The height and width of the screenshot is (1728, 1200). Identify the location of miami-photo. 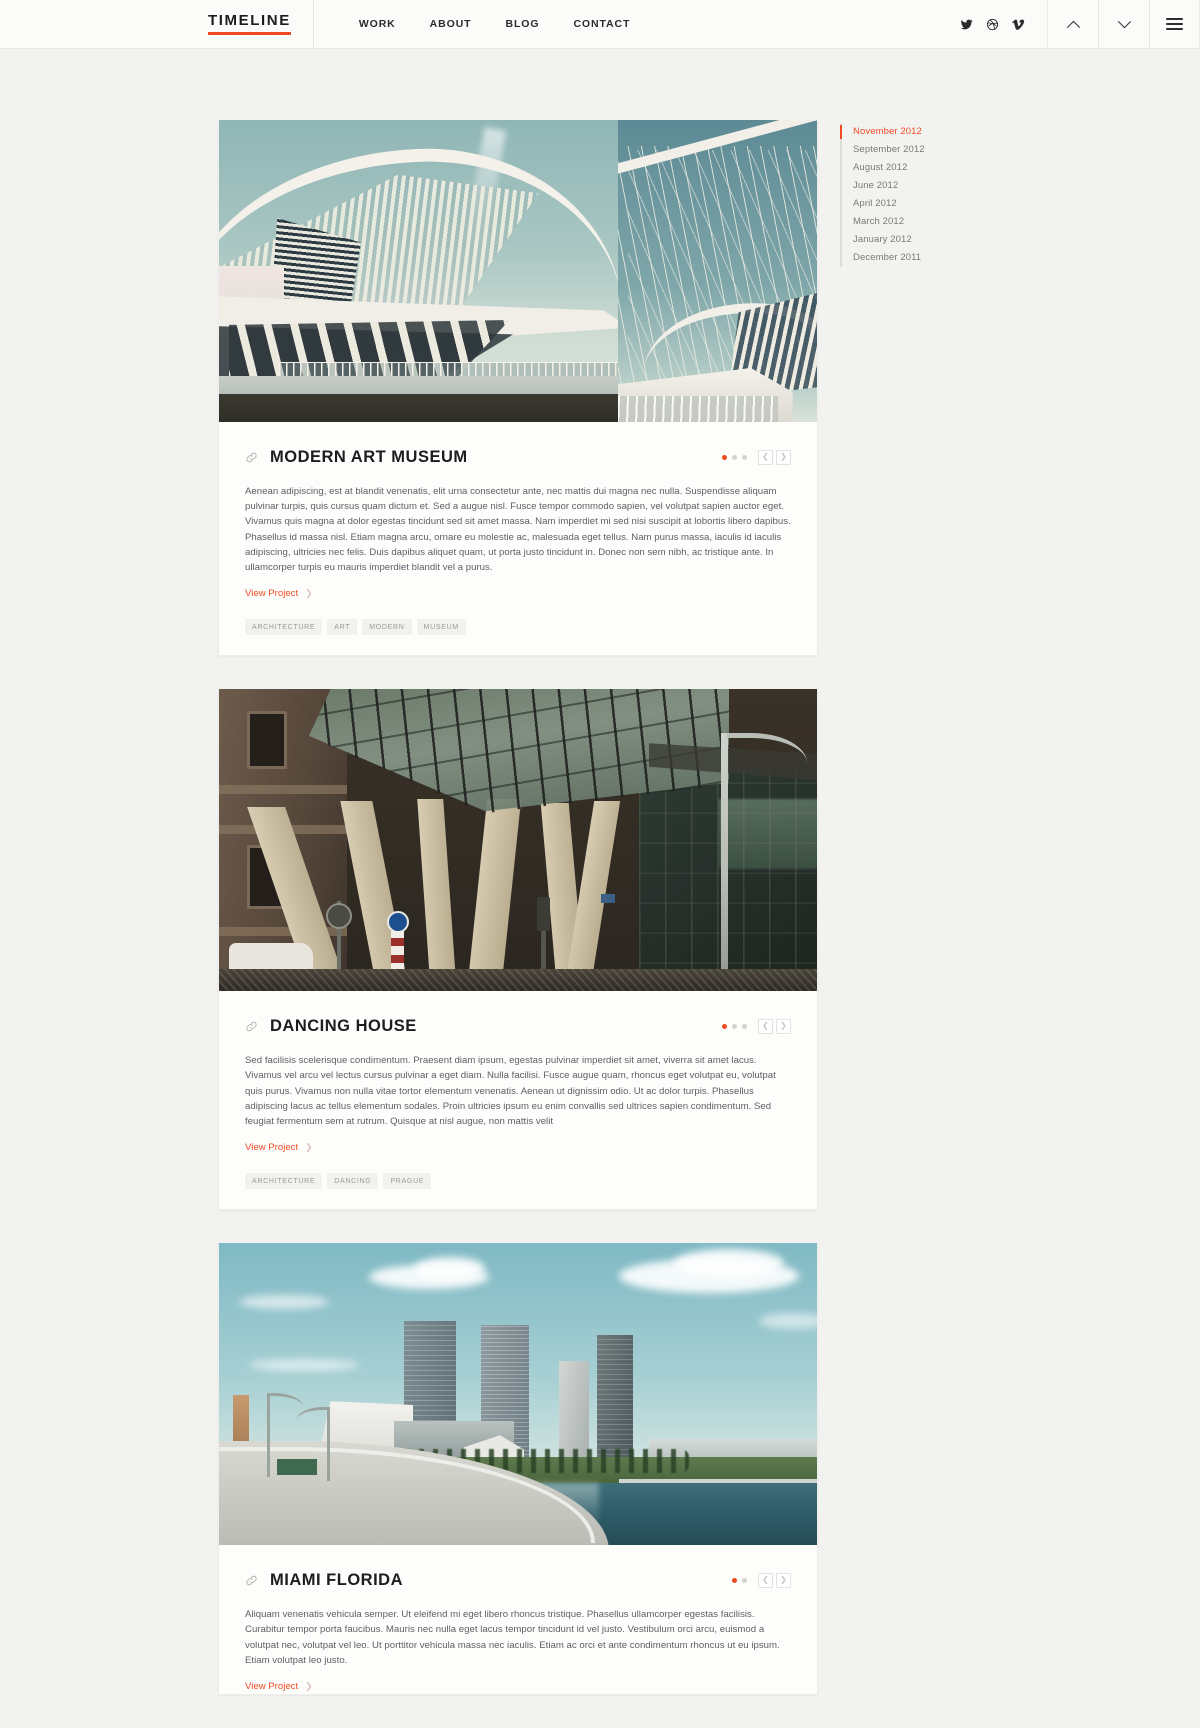
(518, 1394).